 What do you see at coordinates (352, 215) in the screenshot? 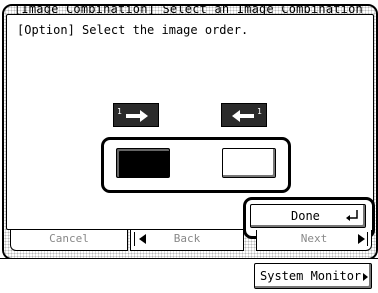
I see `enter-icon` at bounding box center [352, 215].